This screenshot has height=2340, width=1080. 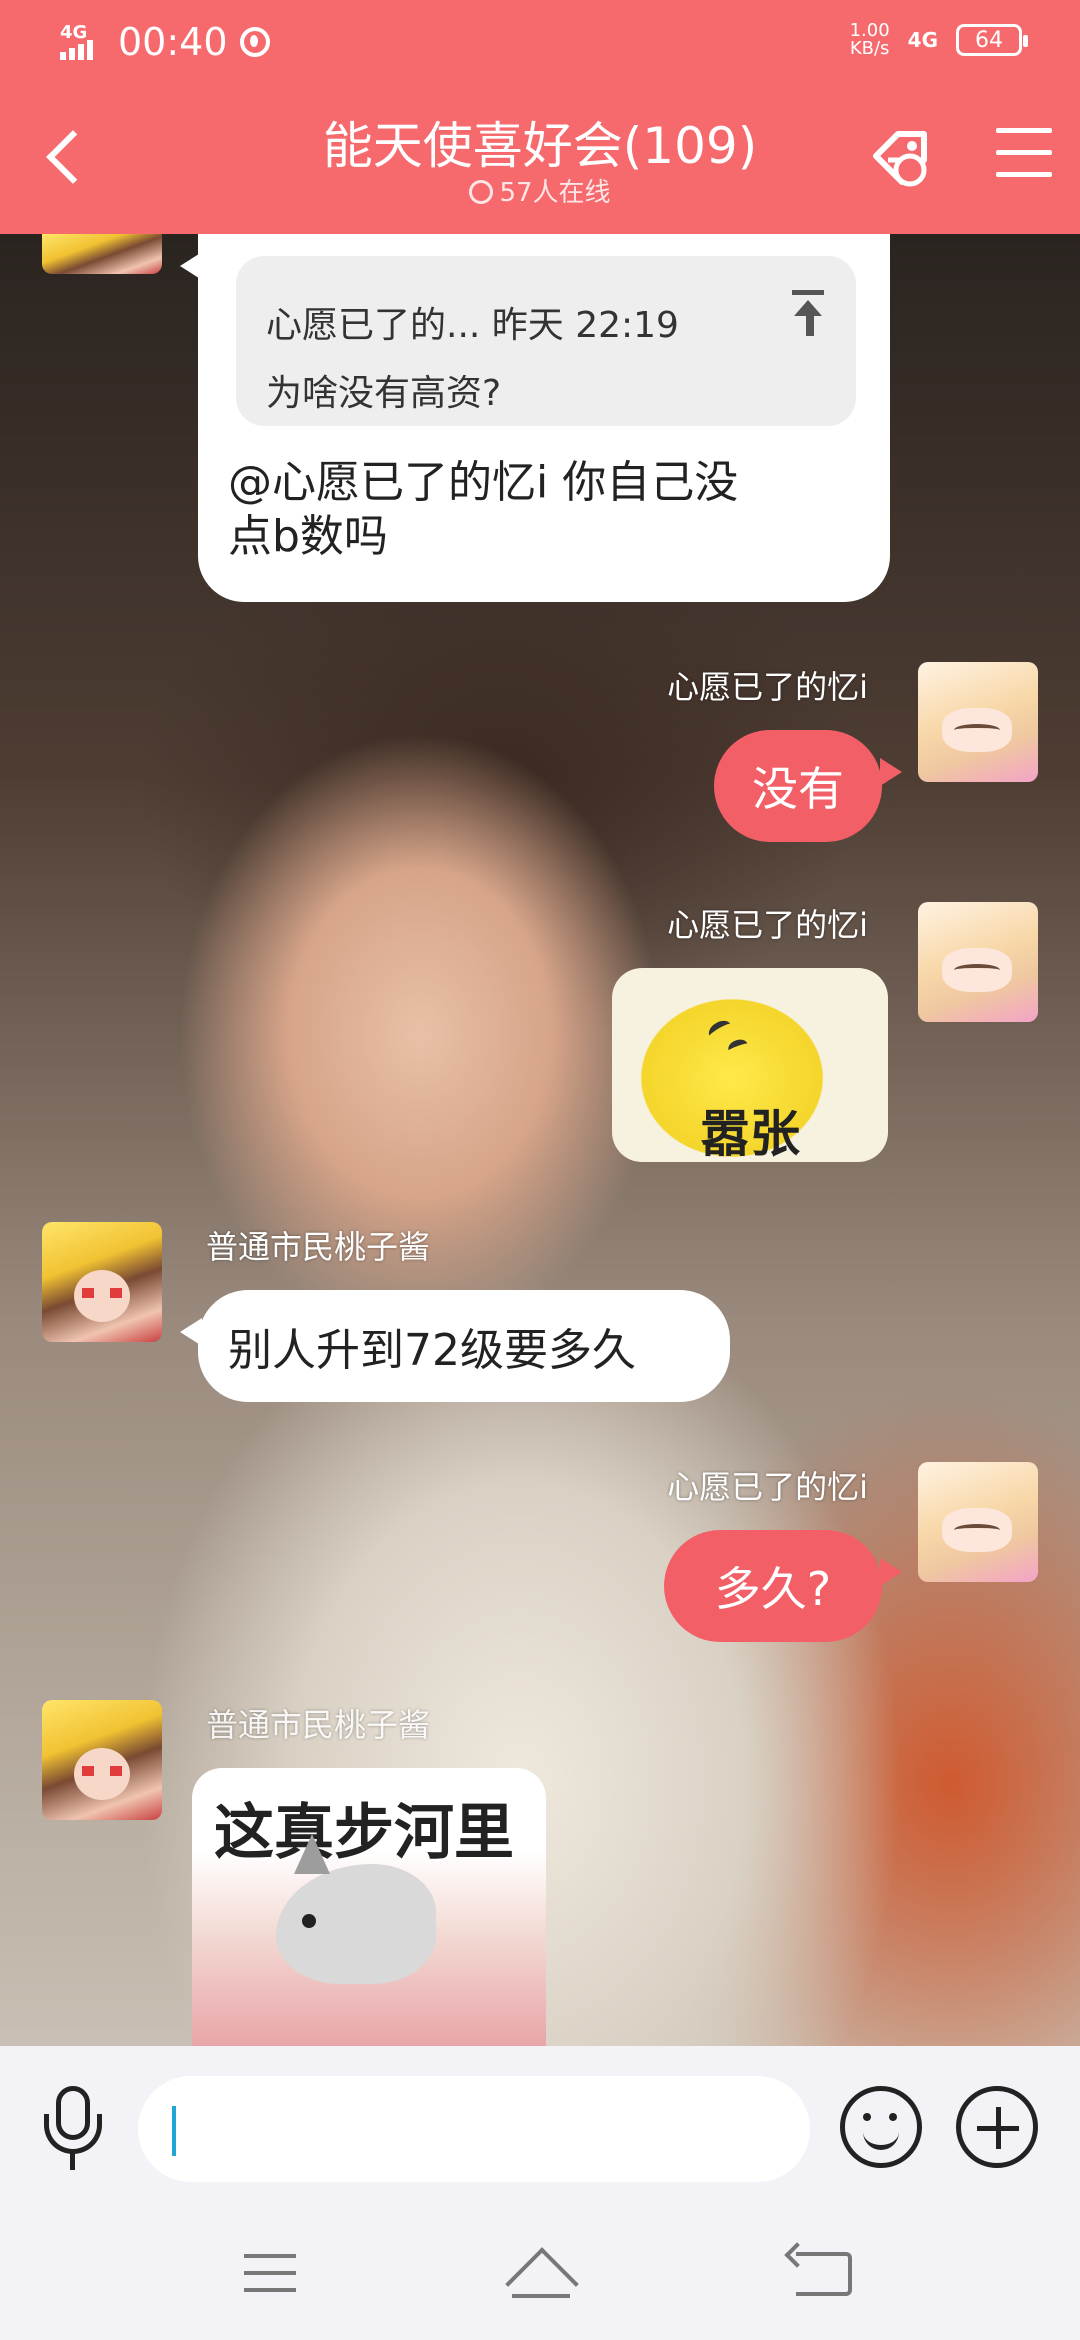 I want to click on sticker-message: 这真步河里, so click(x=369, y=1907).